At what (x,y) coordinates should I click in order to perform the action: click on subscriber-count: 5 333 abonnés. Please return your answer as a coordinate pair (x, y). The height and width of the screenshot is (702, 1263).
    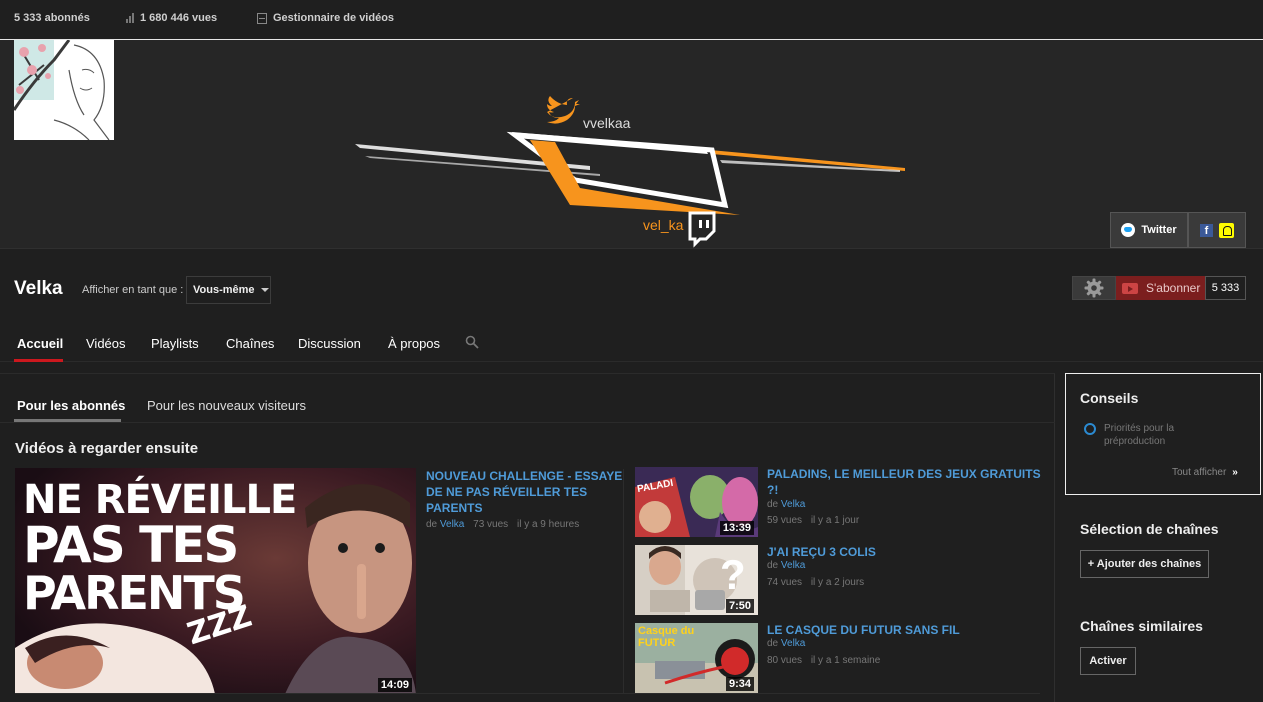
    Looking at the image, I should click on (52, 18).